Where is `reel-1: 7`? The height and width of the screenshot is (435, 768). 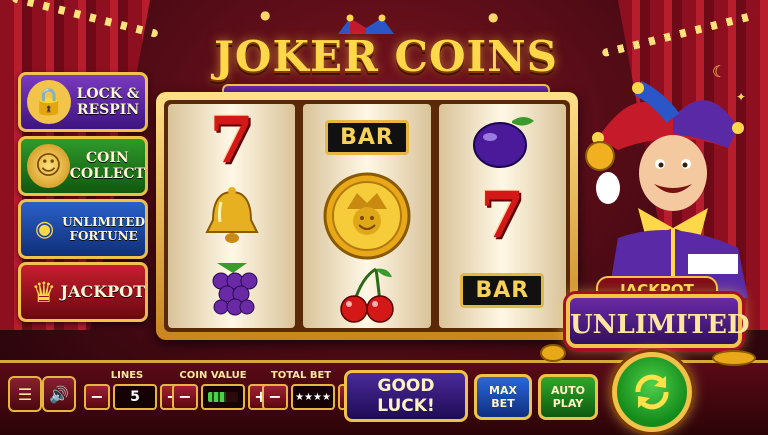
reel-1: 7 is located at coordinates (232, 215).